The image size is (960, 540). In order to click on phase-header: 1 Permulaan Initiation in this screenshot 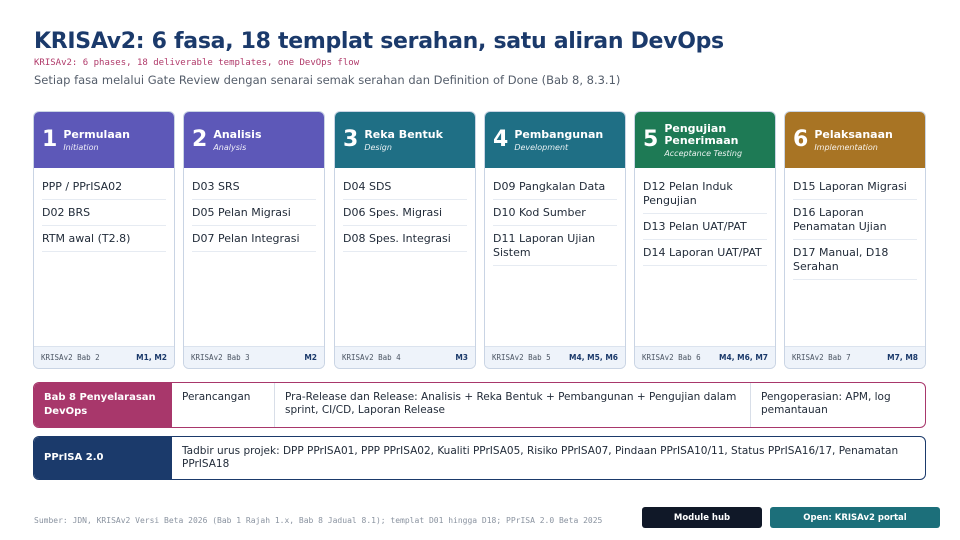, I will do `click(104, 140)`.